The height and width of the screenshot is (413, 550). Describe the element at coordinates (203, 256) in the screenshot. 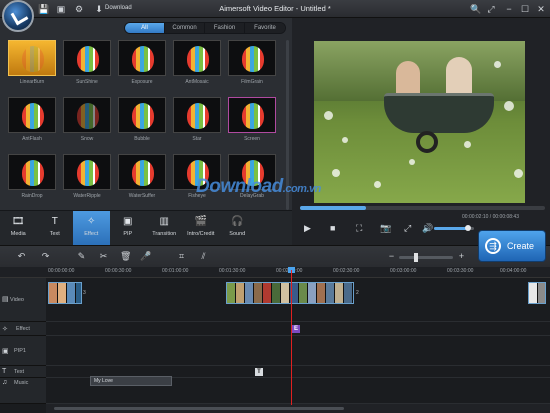

I see `split-icon: ⫽` at that location.